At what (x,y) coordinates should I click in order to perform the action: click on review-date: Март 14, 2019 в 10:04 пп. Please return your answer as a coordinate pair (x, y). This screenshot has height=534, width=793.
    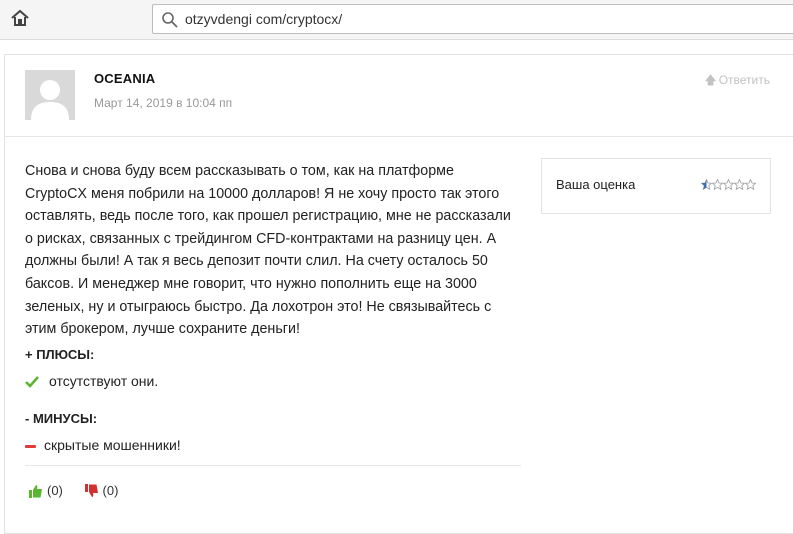
    Looking at the image, I should click on (163, 103).